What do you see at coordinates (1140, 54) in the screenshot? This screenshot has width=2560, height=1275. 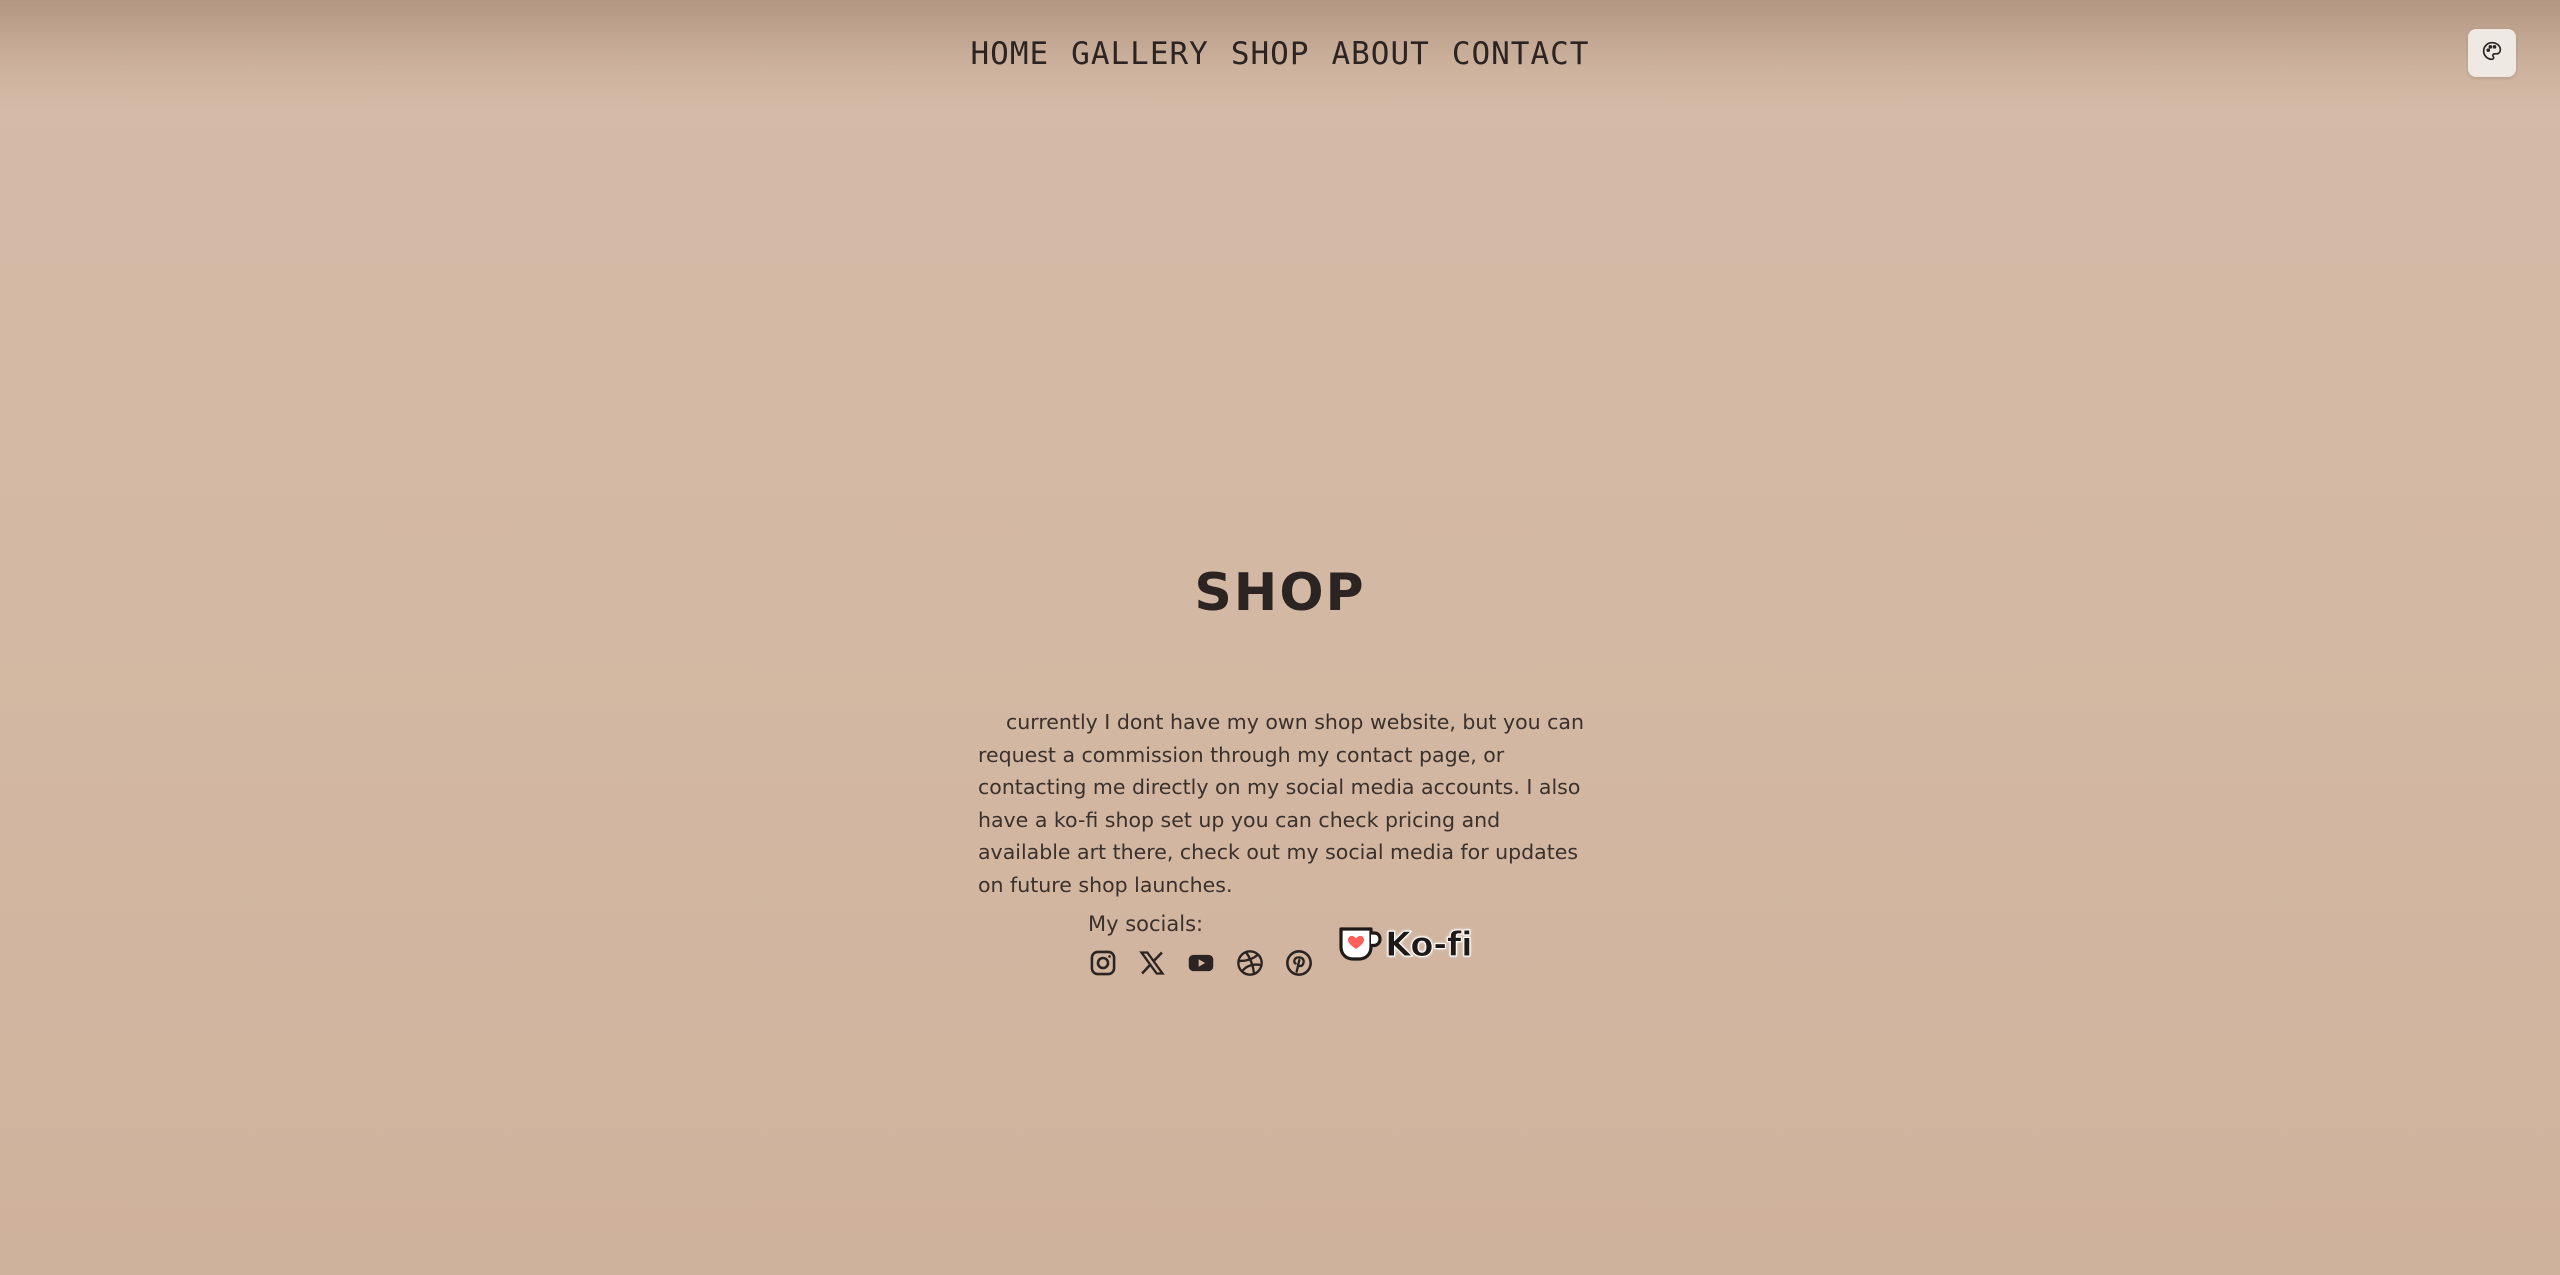 I see `nav-gallery: GALLERY` at bounding box center [1140, 54].